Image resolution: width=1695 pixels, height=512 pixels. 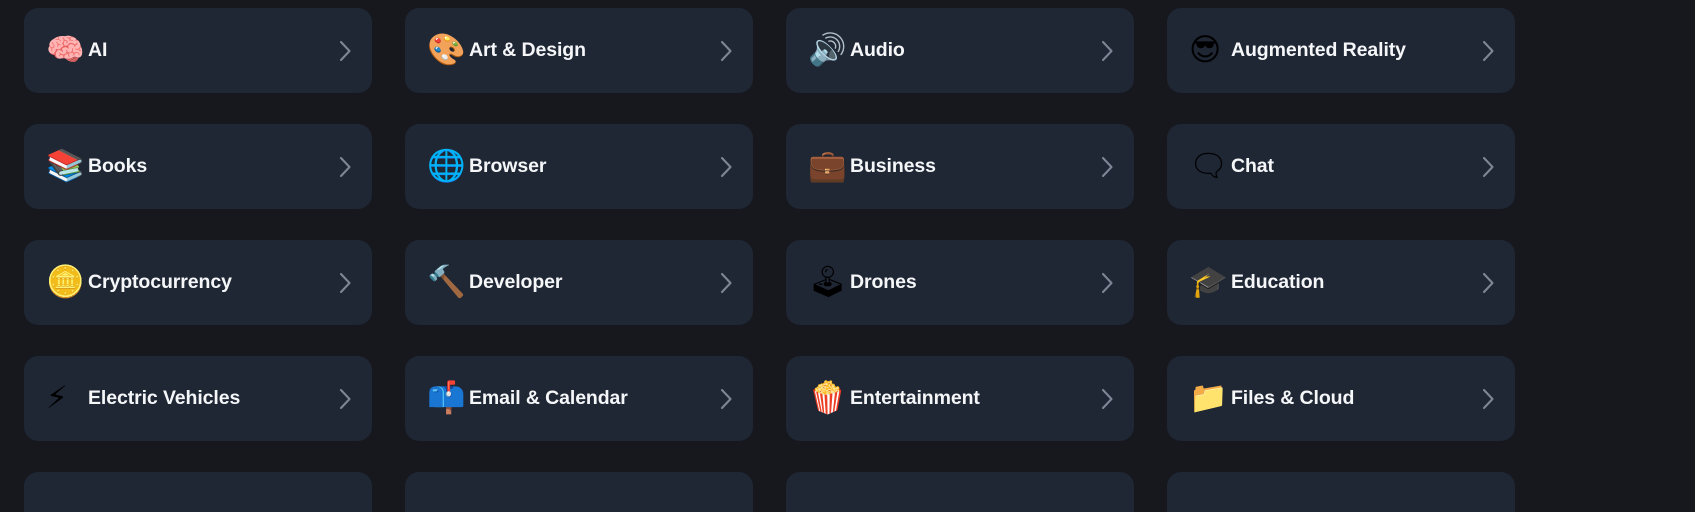 What do you see at coordinates (198, 50) in the screenshot?
I see `category-card-ai: 🧠 AI` at bounding box center [198, 50].